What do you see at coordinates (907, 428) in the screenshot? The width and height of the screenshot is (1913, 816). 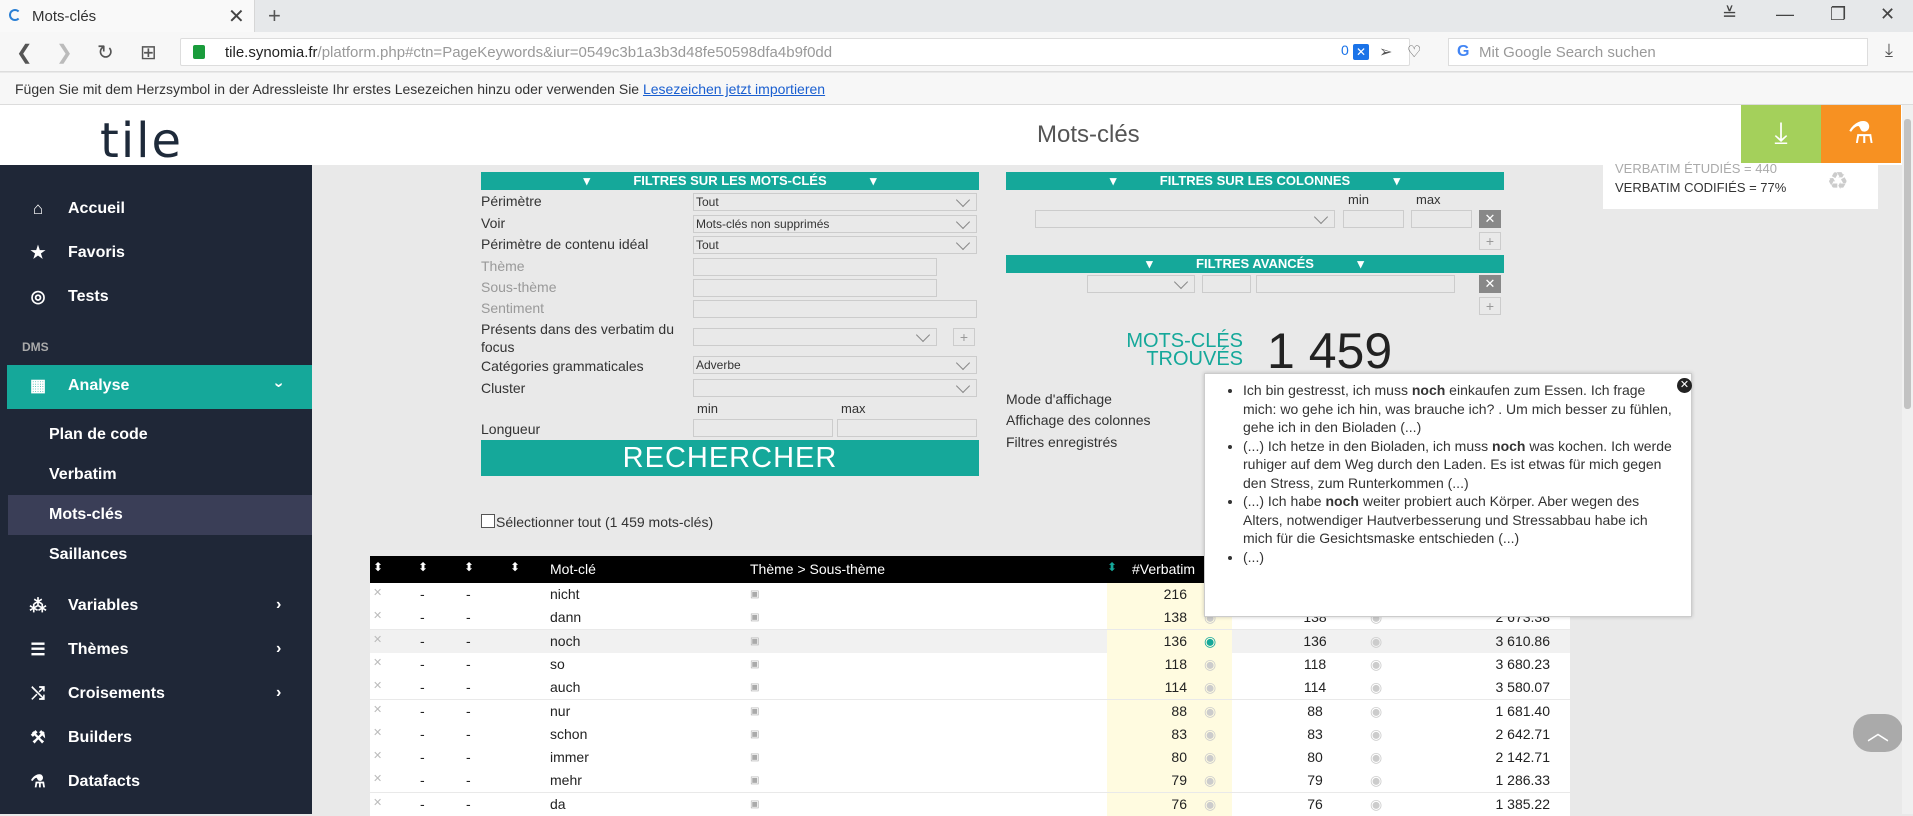 I see `longueur-max-input` at bounding box center [907, 428].